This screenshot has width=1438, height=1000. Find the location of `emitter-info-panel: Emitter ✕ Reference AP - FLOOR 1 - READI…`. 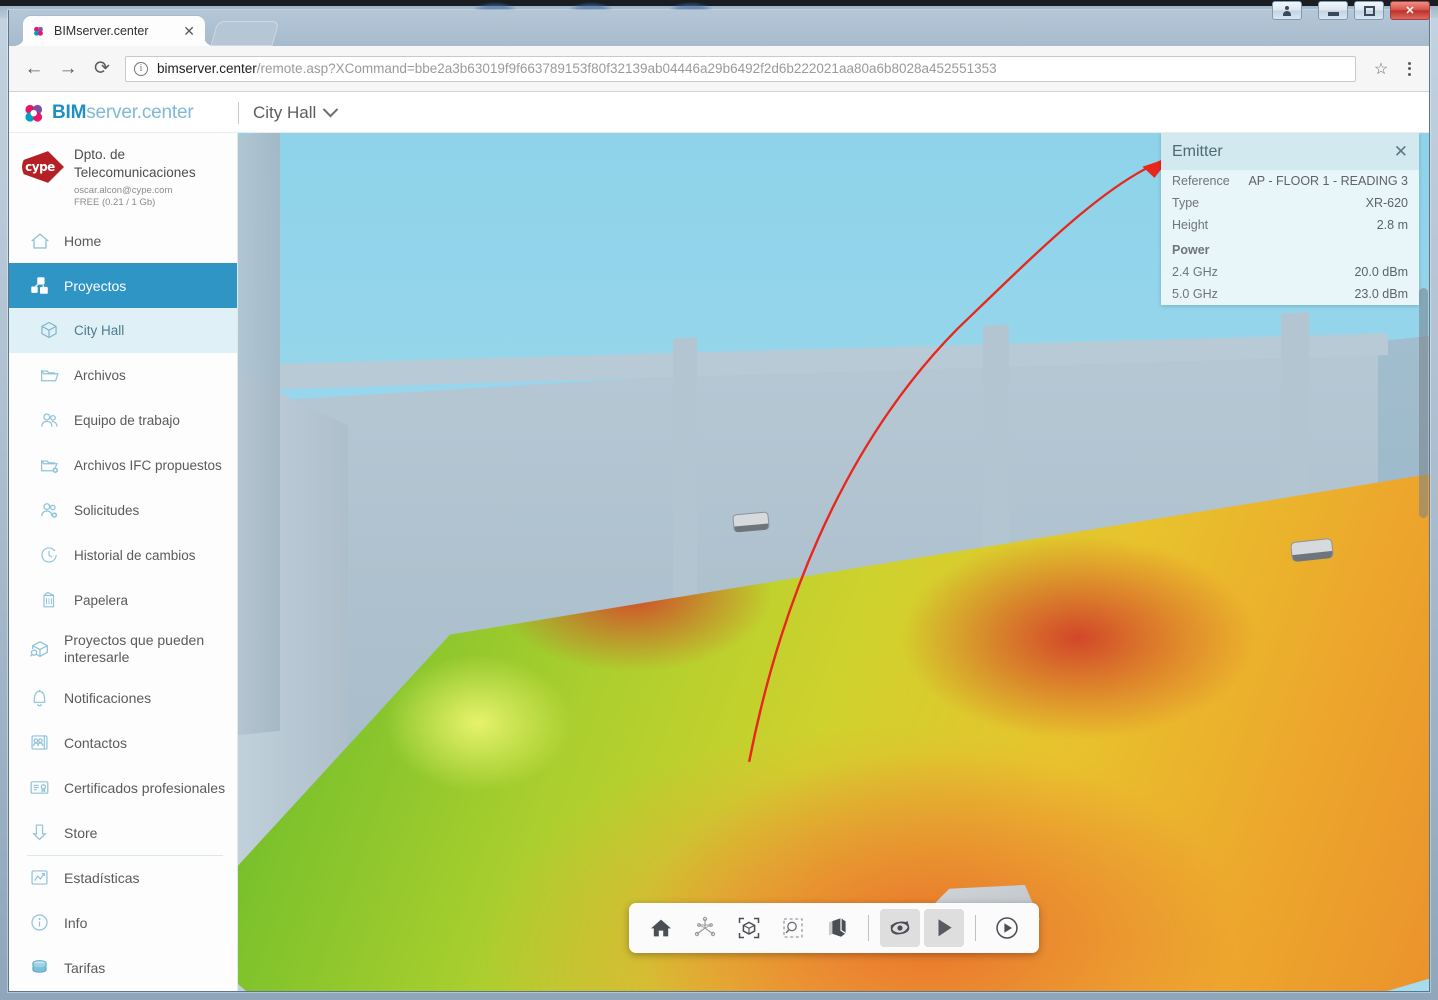

emitter-info-panel: Emitter ✕ Reference AP - FLOOR 1 - READI… is located at coordinates (1290, 219).